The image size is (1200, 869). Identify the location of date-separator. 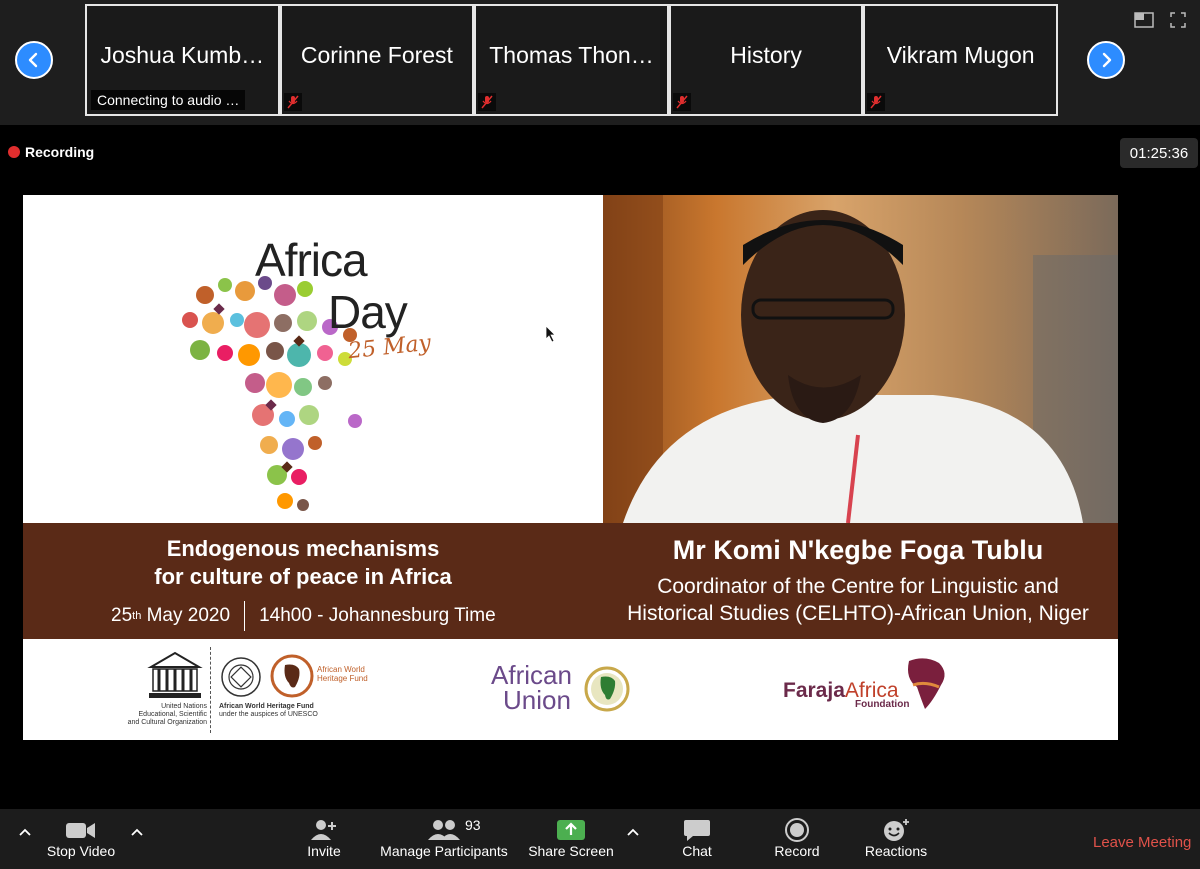
(245, 616).